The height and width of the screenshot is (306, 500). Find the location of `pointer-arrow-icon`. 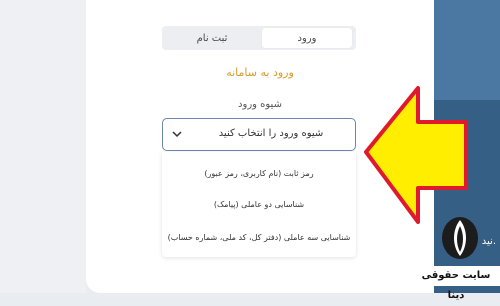

pointer-arrow-icon is located at coordinates (416, 155).